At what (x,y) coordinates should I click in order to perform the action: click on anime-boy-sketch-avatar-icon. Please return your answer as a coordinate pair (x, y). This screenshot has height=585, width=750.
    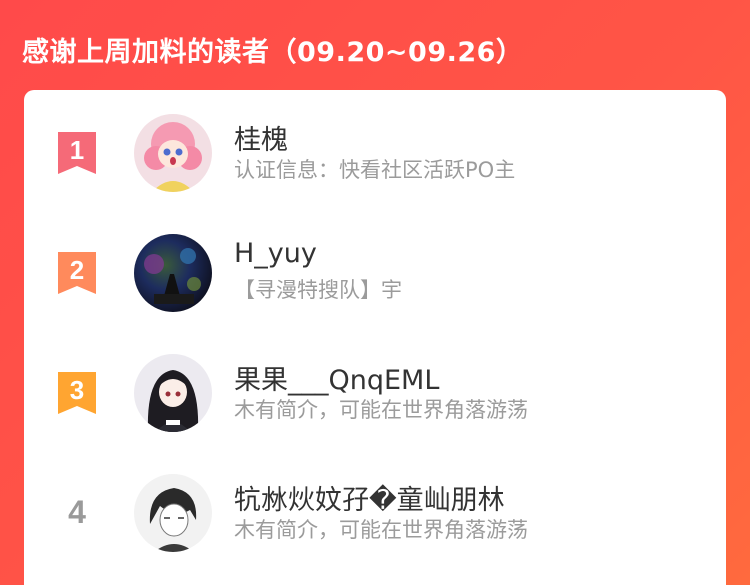
    Looking at the image, I should click on (173, 513).